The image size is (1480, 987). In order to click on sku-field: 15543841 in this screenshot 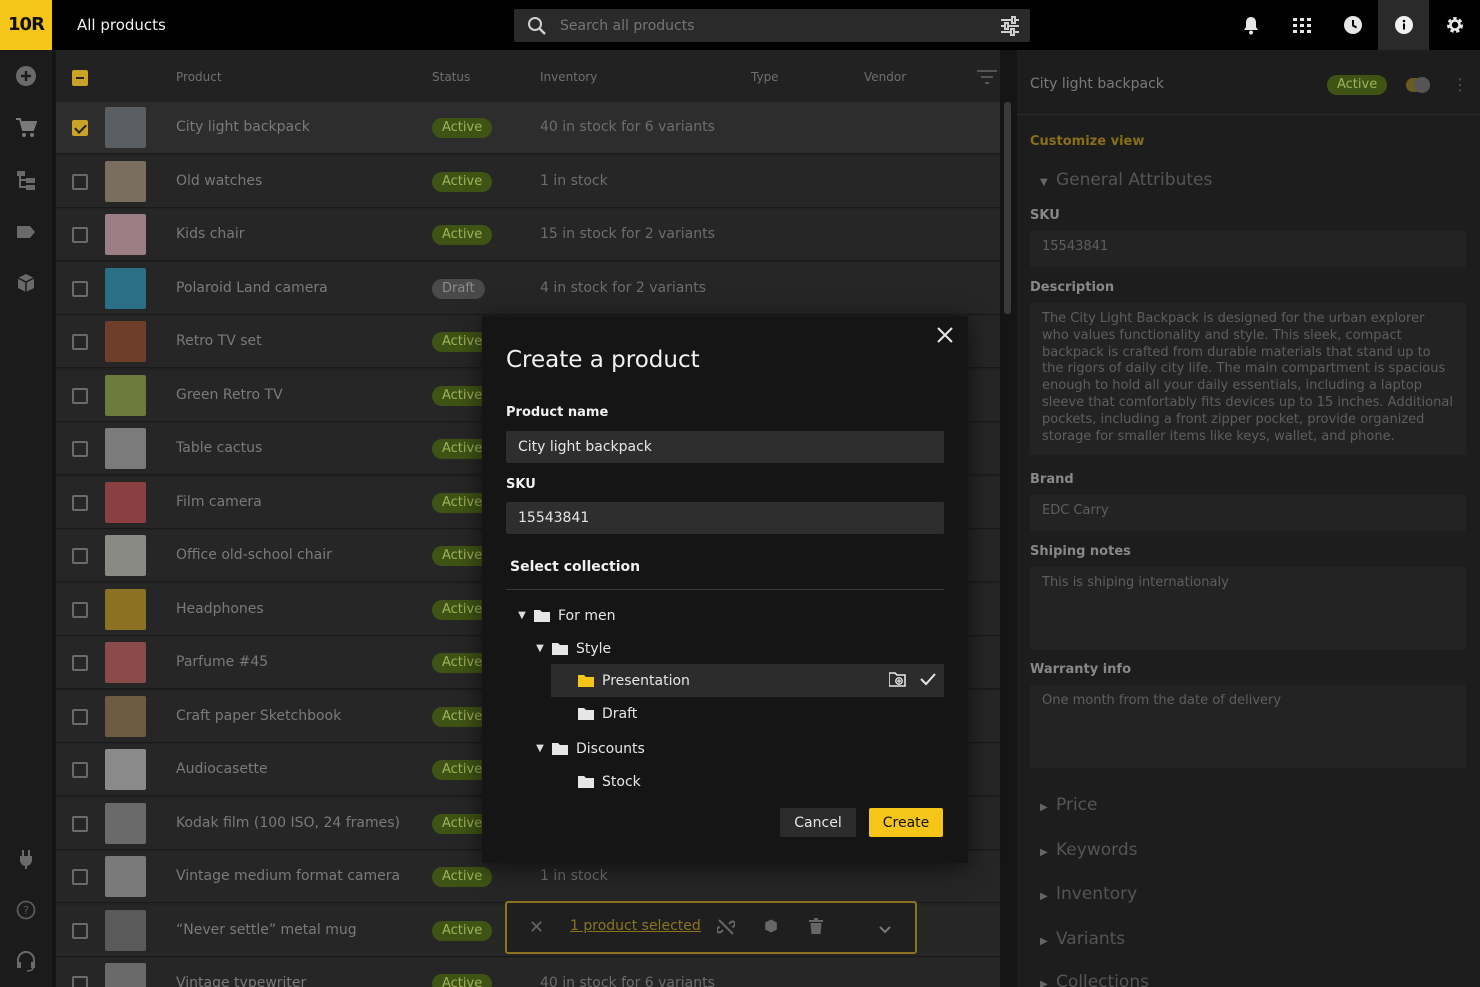, I will do `click(1248, 249)`.